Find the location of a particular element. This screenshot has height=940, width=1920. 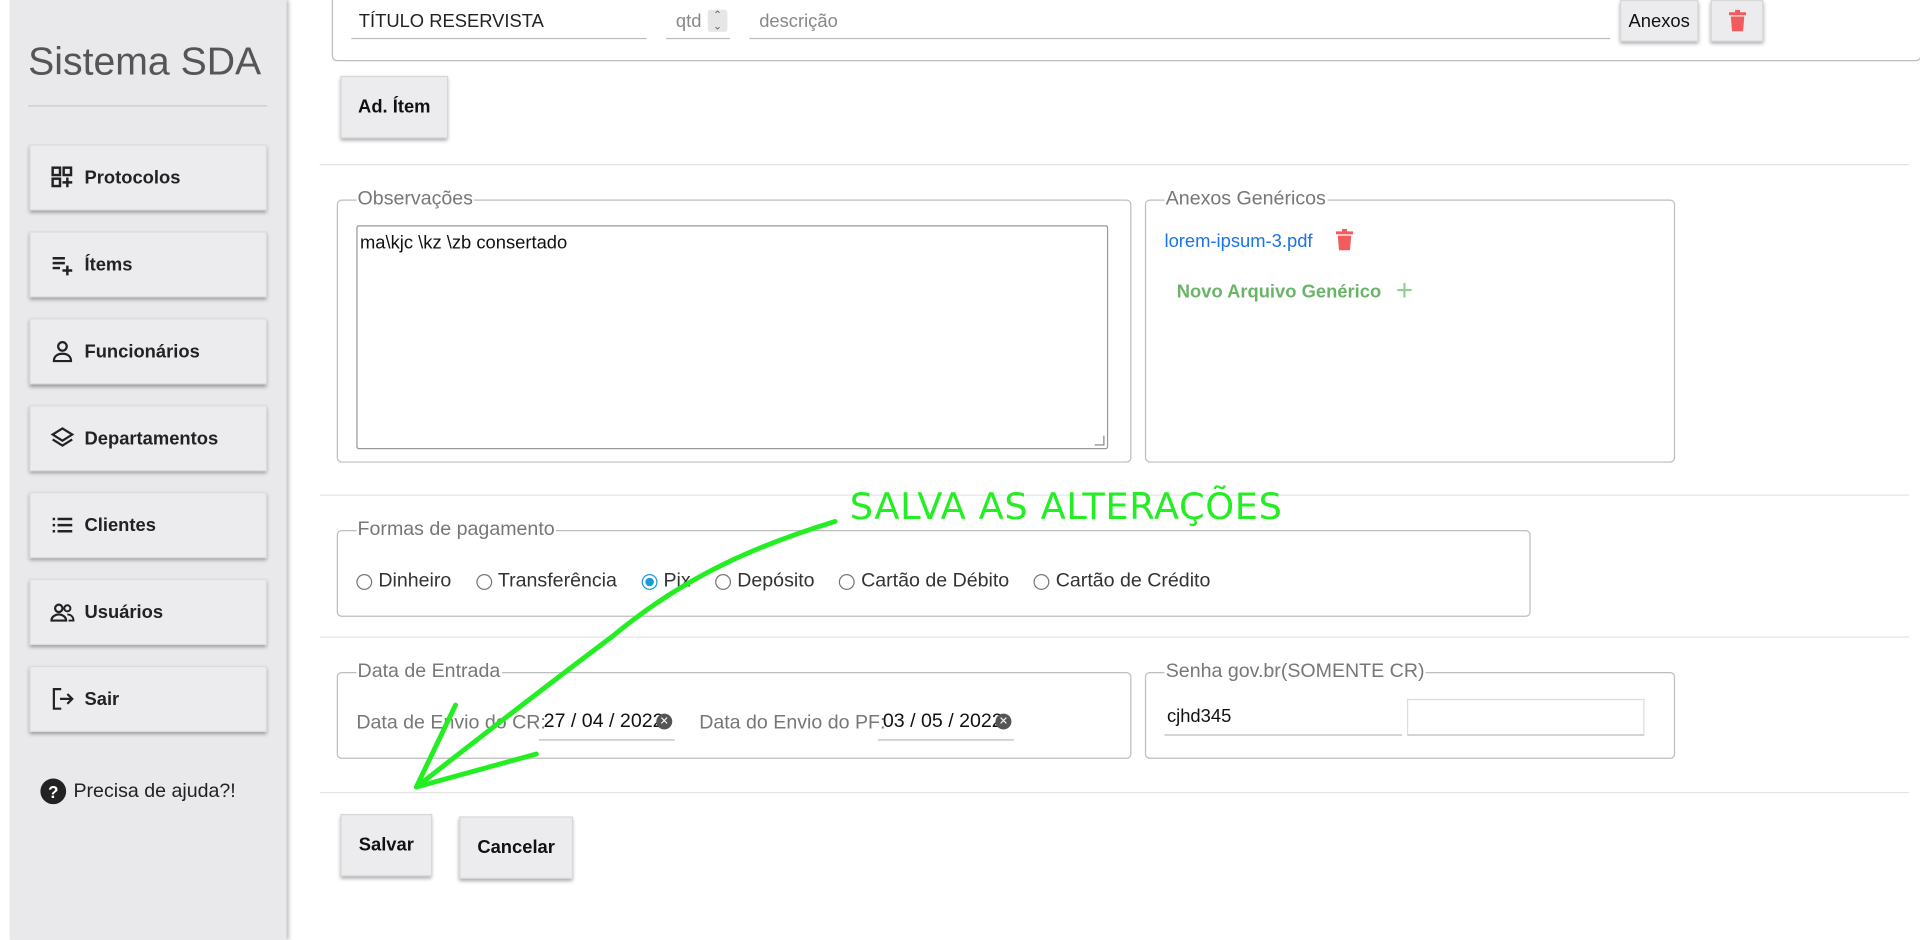

save-button: Salvar is located at coordinates (386, 845).